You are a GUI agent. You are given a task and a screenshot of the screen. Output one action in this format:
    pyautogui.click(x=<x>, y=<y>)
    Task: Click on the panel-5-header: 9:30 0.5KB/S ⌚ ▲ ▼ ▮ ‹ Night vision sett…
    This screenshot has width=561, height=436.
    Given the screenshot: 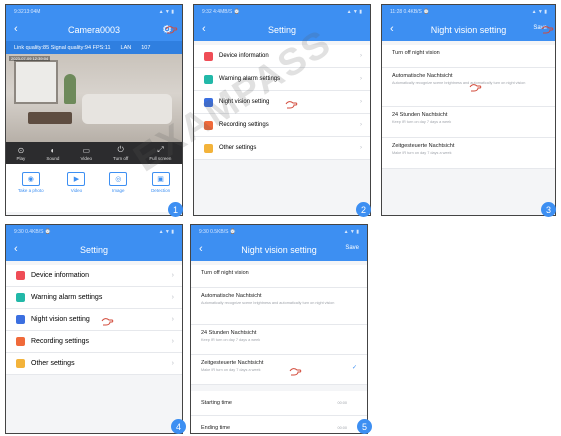 What is the action you would take?
    pyautogui.click(x=279, y=243)
    